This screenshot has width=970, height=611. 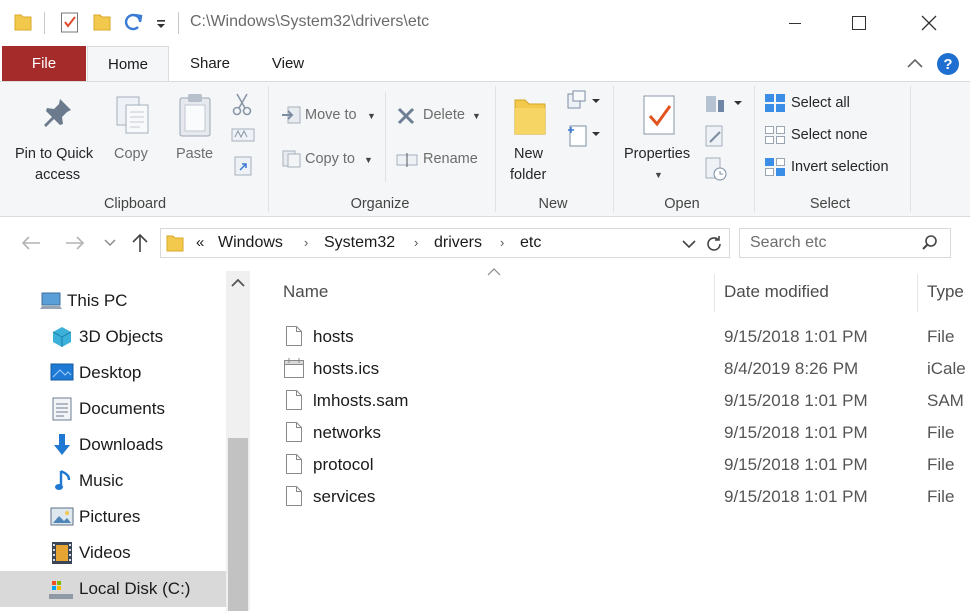 What do you see at coordinates (250, 243) in the screenshot?
I see `breadcrumb-windows: Windows` at bounding box center [250, 243].